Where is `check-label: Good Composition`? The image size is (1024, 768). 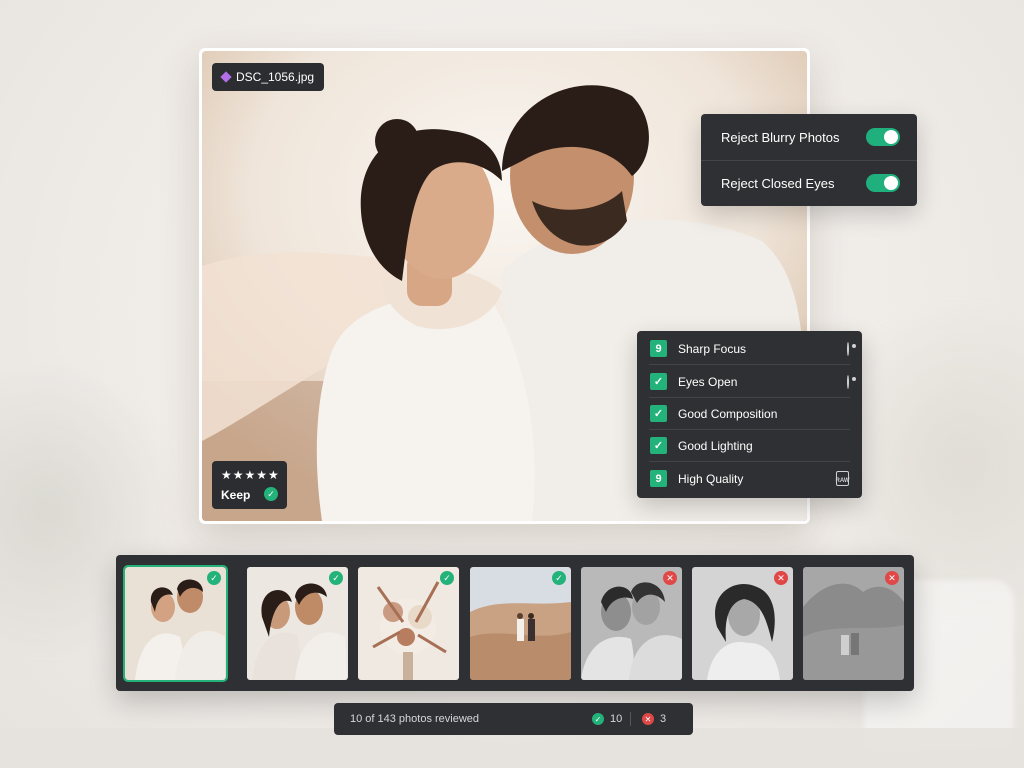 check-label: Good Composition is located at coordinates (728, 413).